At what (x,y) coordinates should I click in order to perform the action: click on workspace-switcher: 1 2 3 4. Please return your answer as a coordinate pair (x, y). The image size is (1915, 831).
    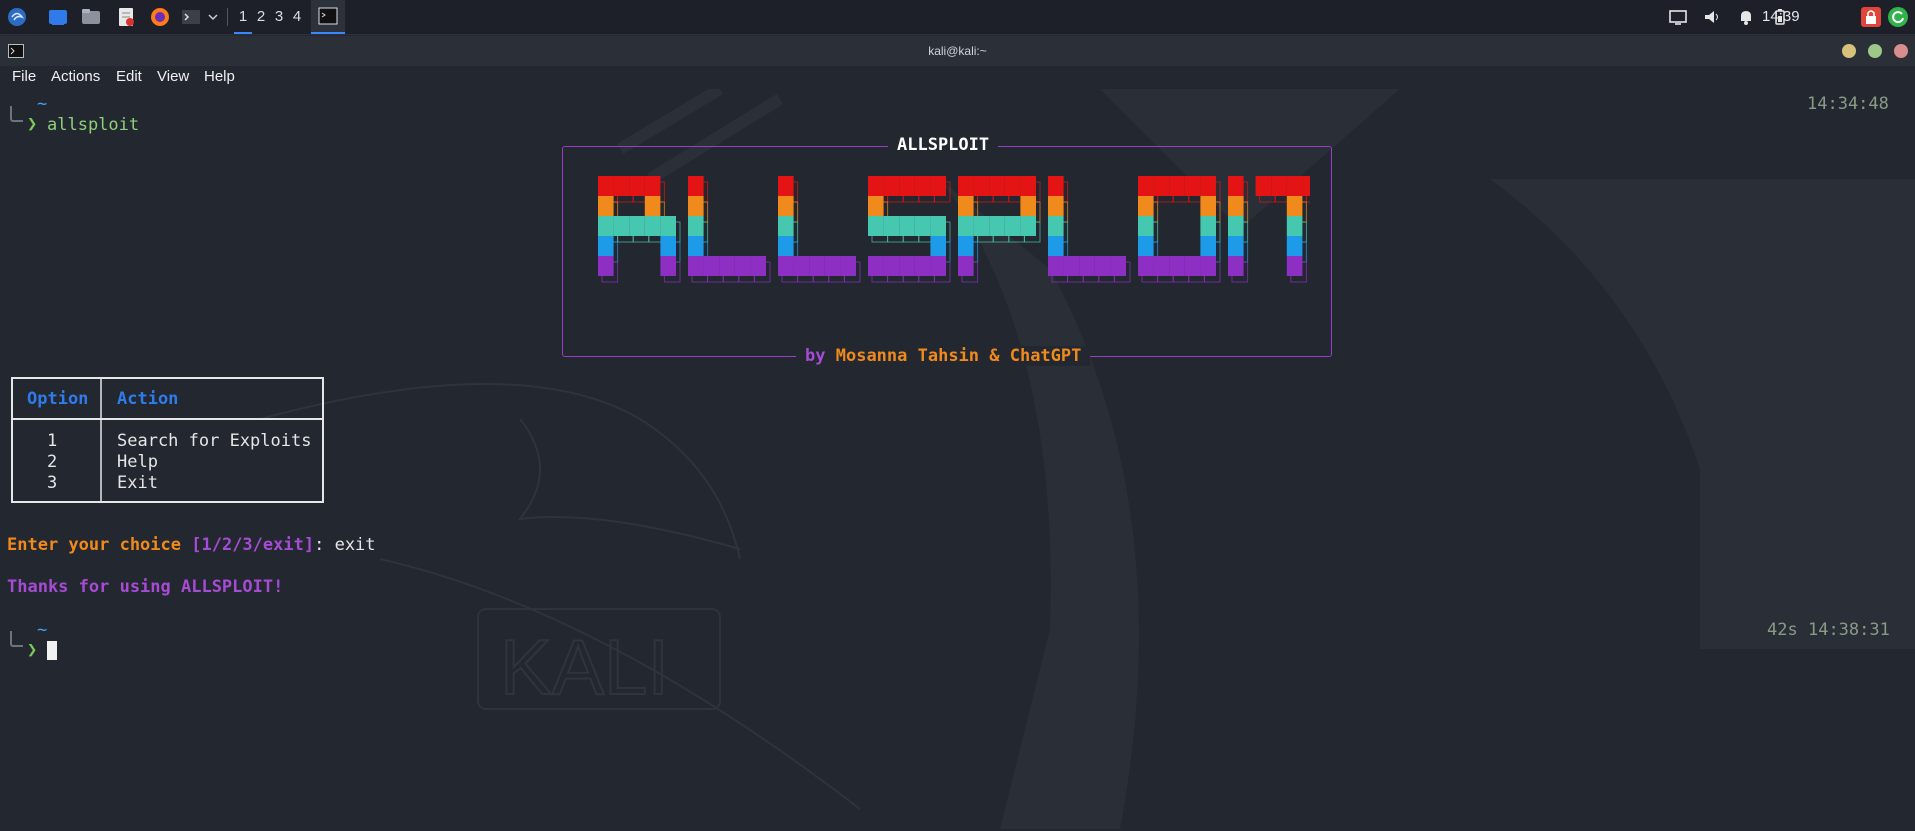
    Looking at the image, I should click on (270, 17).